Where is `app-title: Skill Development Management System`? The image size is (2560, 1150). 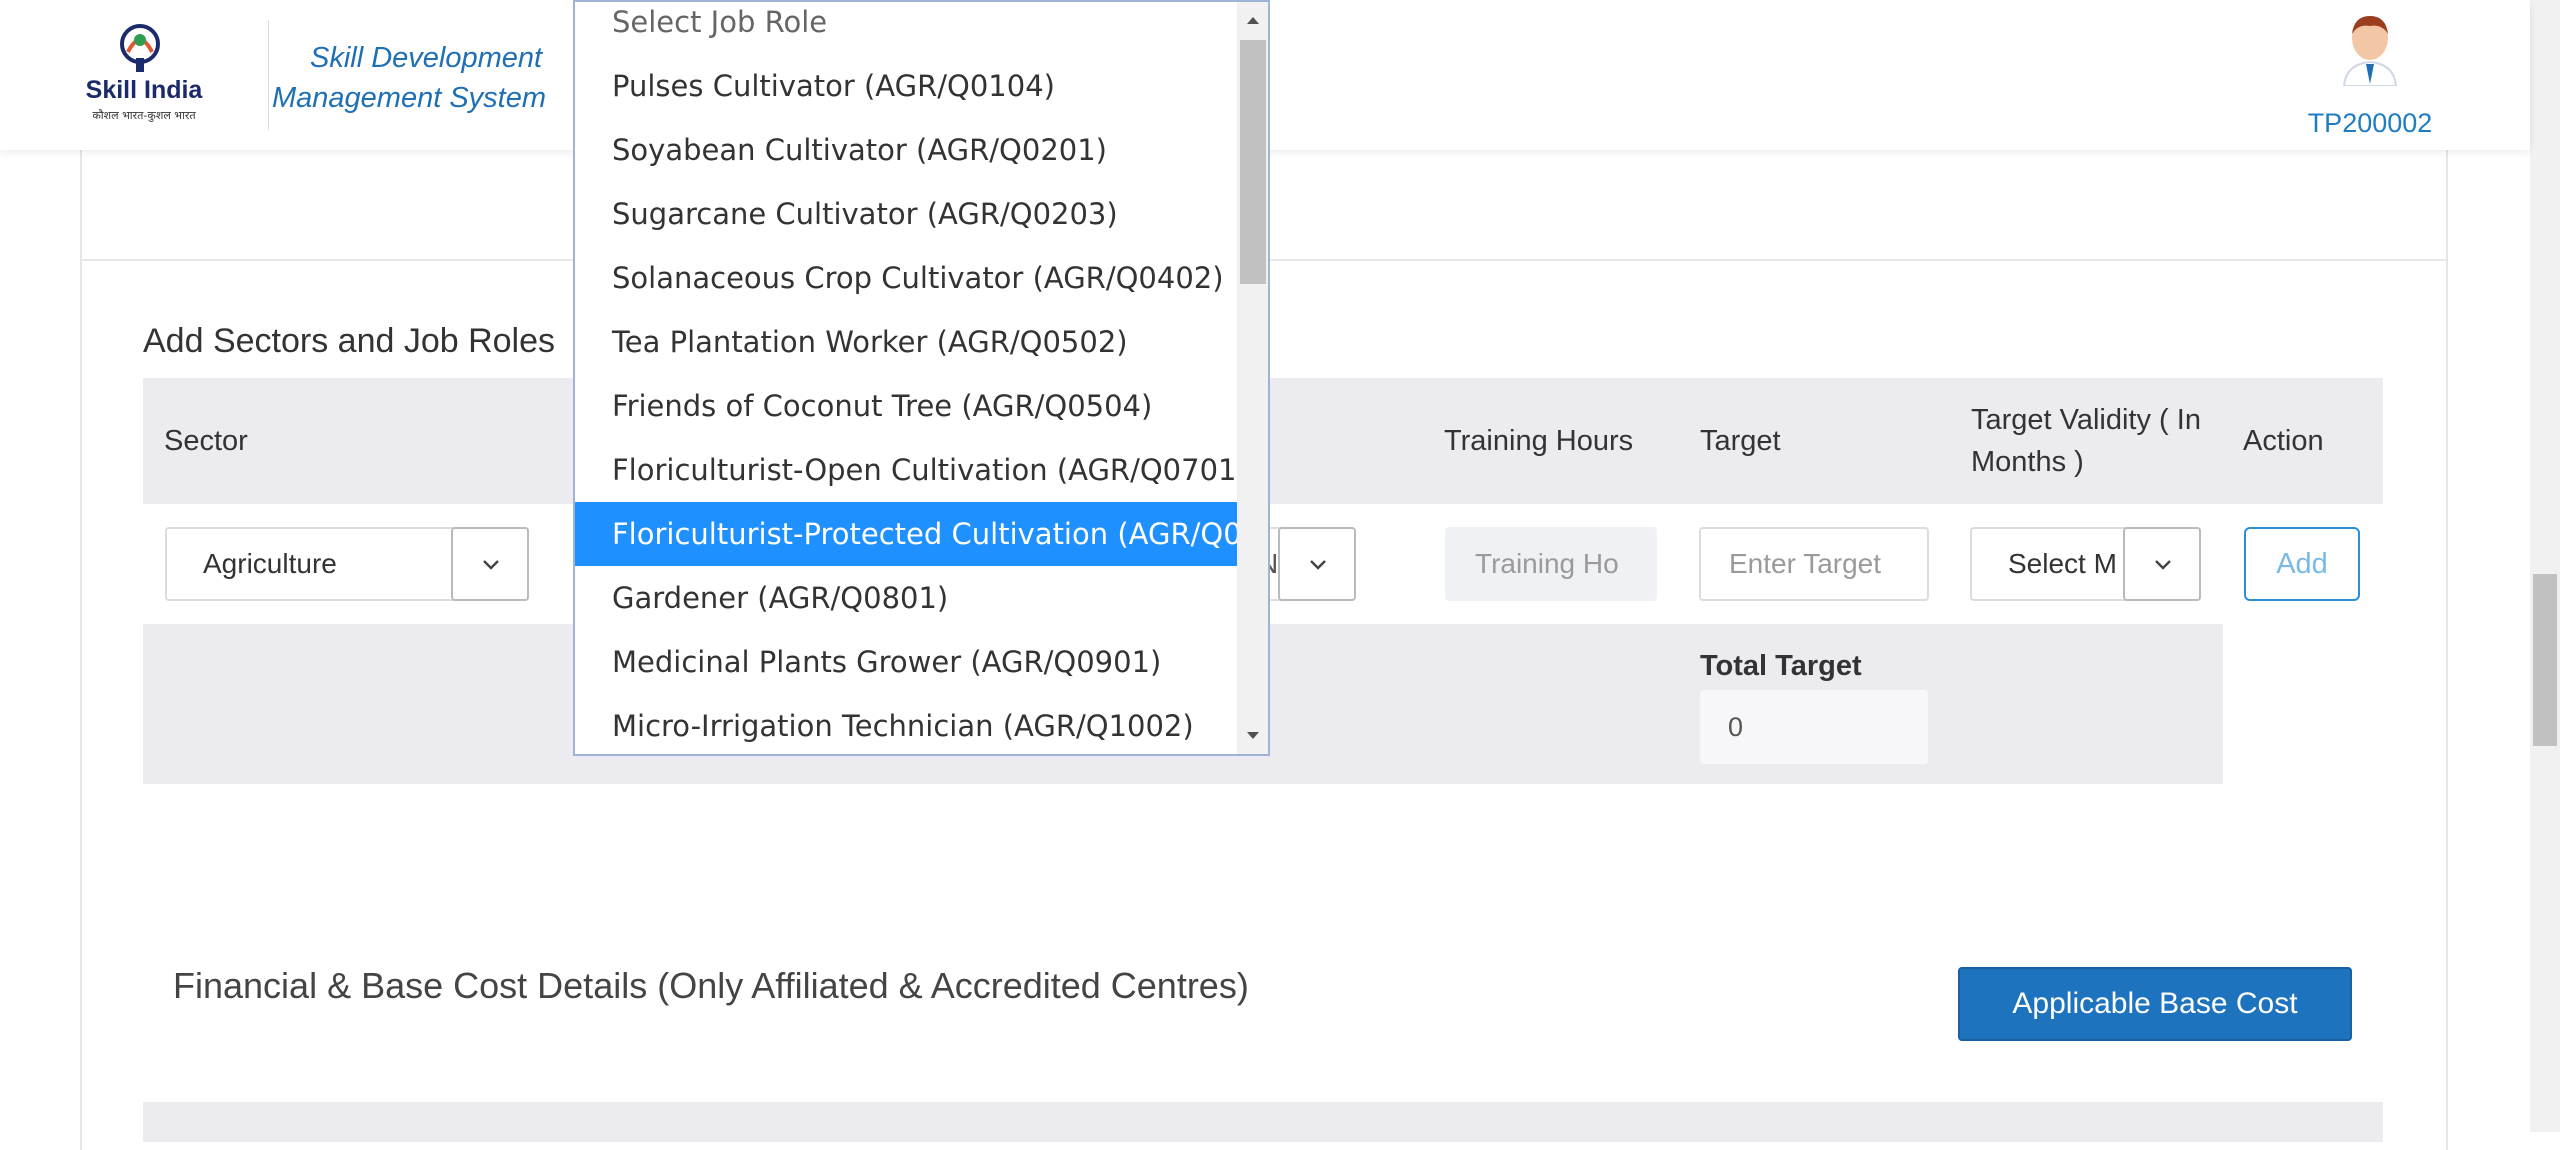
app-title: Skill Development Management System is located at coordinates (409, 78).